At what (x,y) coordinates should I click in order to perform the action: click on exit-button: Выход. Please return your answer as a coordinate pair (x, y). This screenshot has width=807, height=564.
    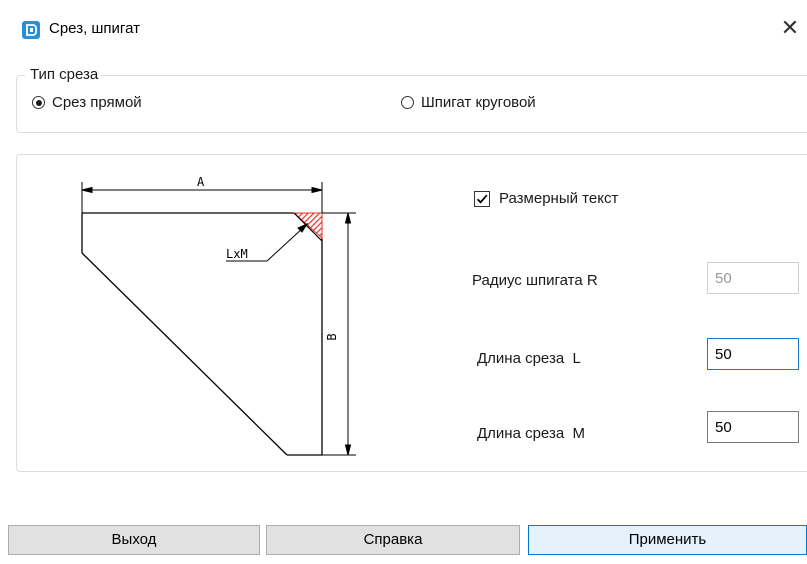
    Looking at the image, I should click on (134, 540).